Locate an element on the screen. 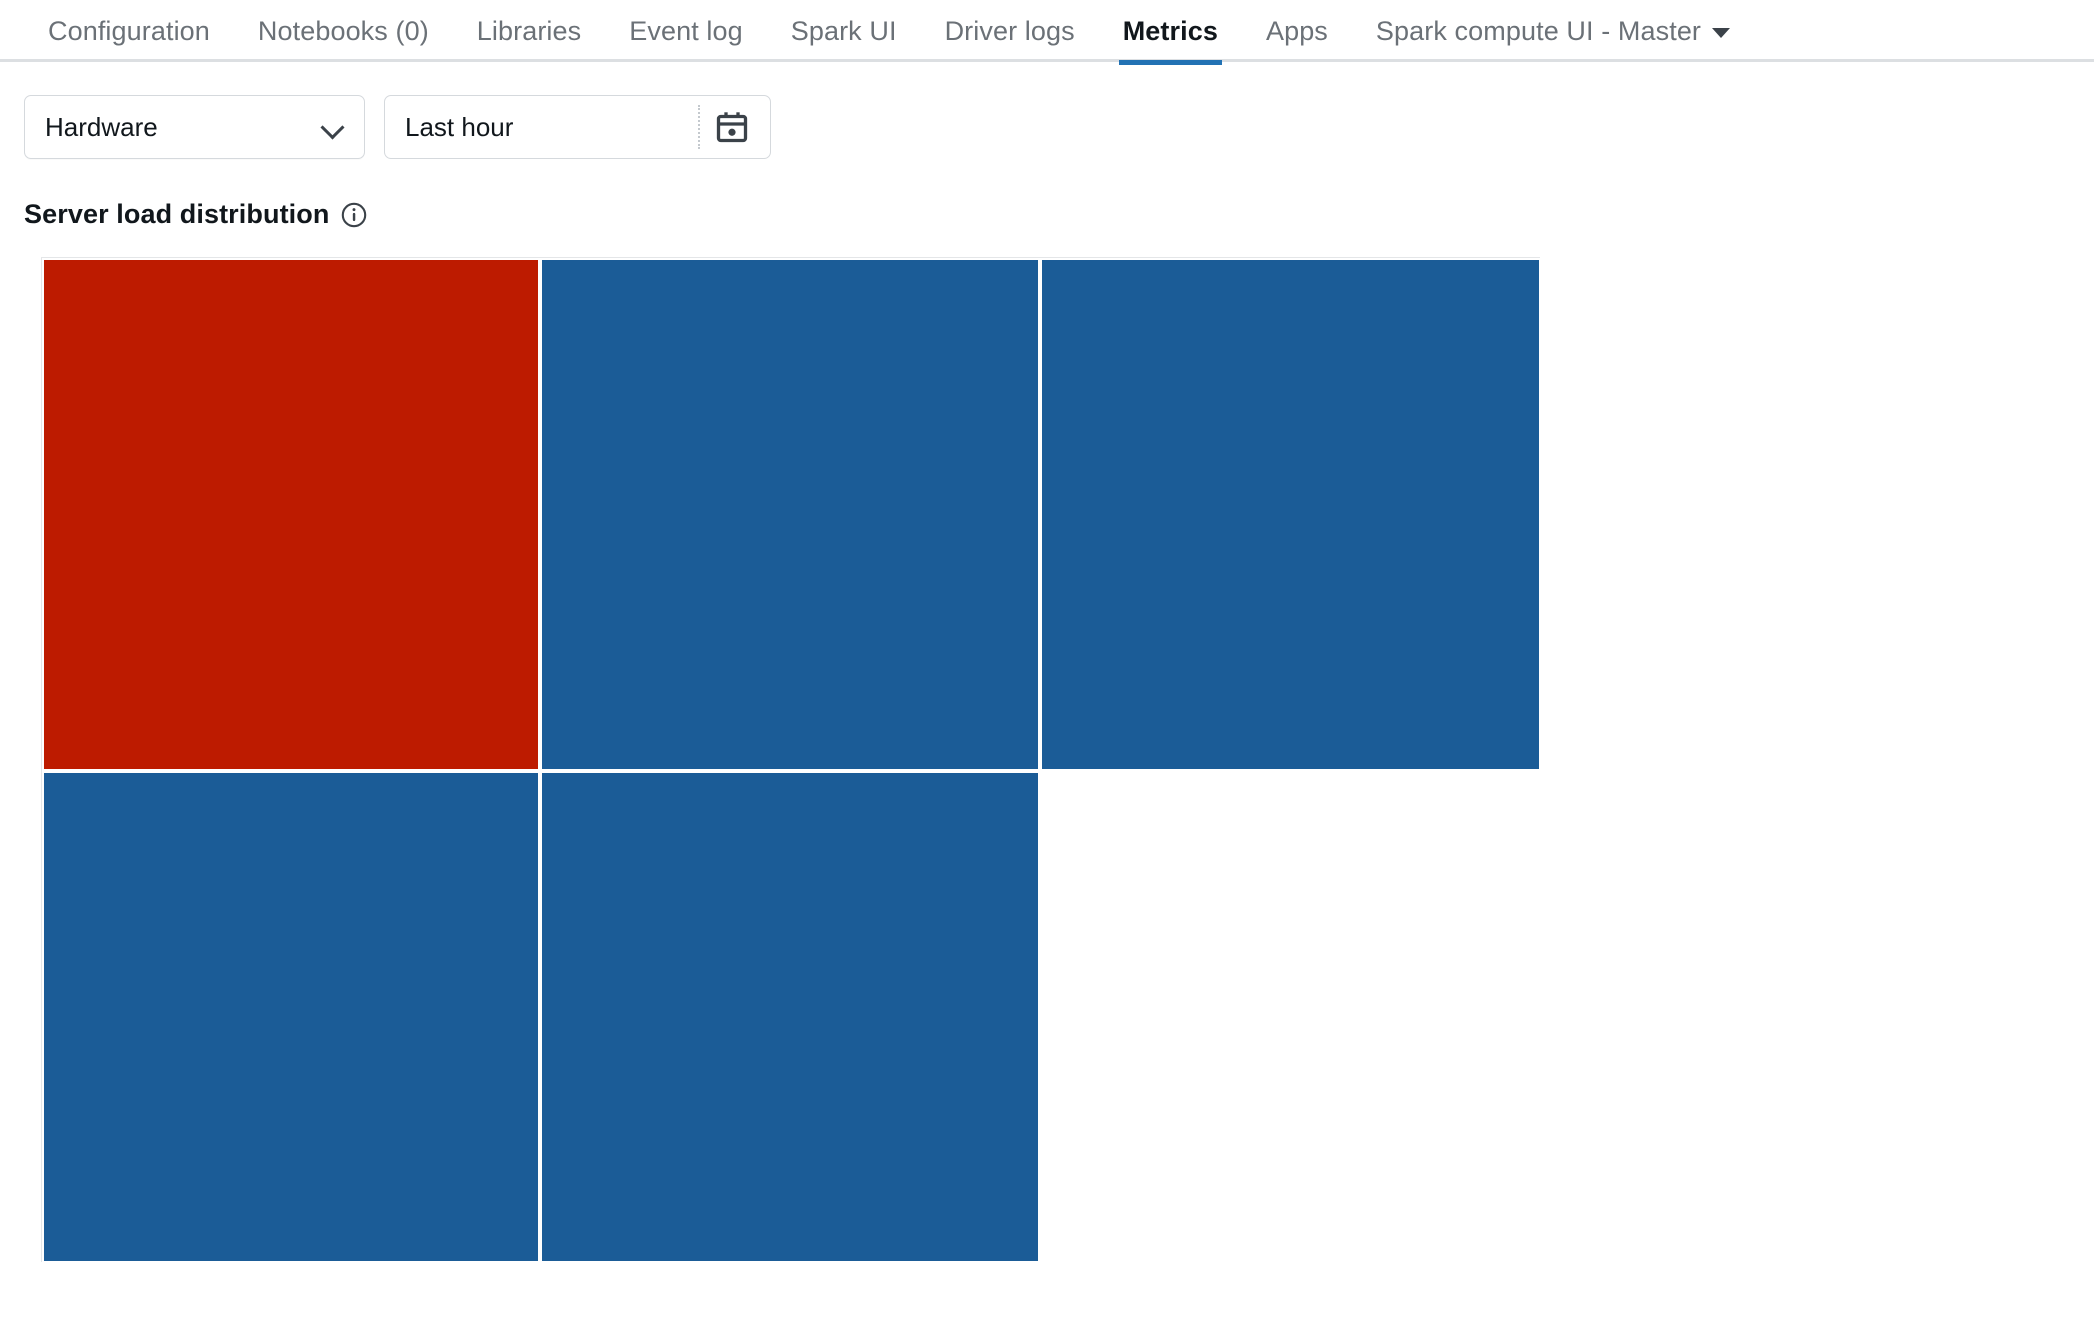 This screenshot has width=2094, height=1326. calendar-icon is located at coordinates (732, 127).